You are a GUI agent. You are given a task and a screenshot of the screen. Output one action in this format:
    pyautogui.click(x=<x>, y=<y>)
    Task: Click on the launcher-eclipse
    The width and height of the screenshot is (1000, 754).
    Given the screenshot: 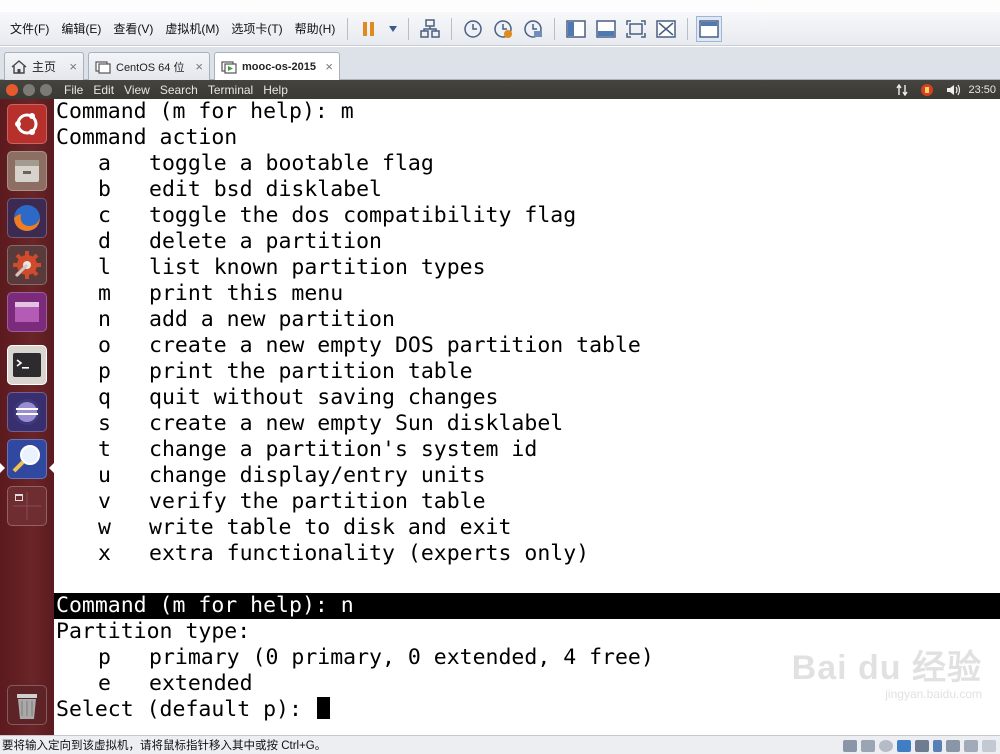 What is the action you would take?
    pyautogui.click(x=27, y=412)
    